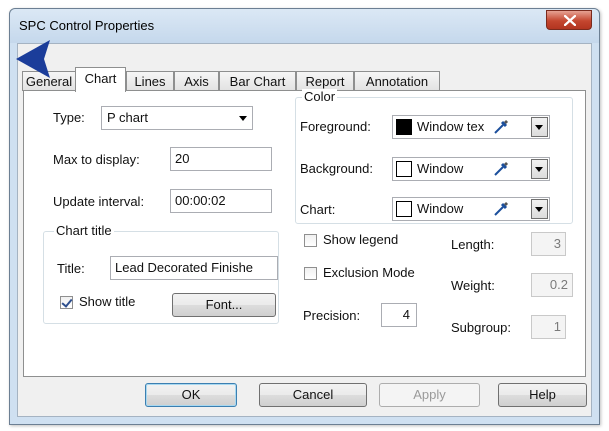 This screenshot has height=431, width=609. What do you see at coordinates (548, 327) in the screenshot?
I see `subgroup-input: 1` at bounding box center [548, 327].